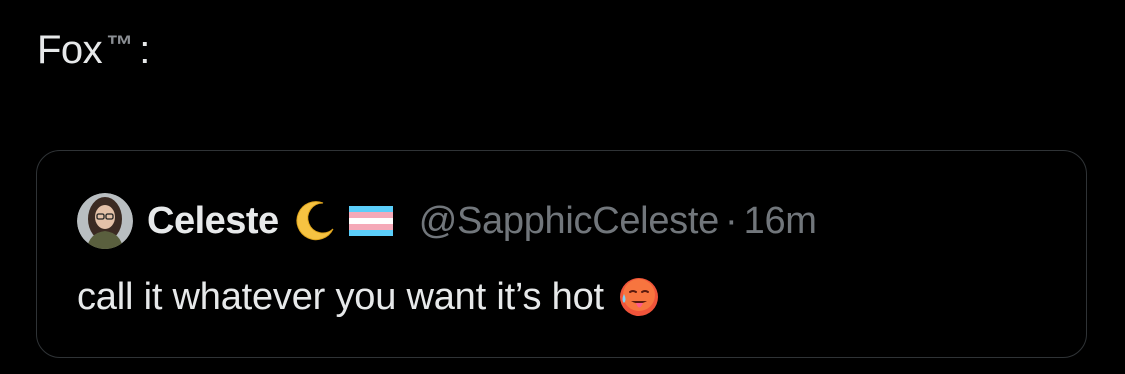 Image resolution: width=1125 pixels, height=374 pixels. Describe the element at coordinates (70, 49) in the screenshot. I see `post-author-name: Fox` at that location.